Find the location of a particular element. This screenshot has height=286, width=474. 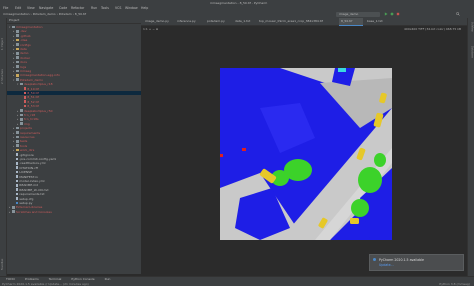

menu-file: File is located at coordinates (5, 8).